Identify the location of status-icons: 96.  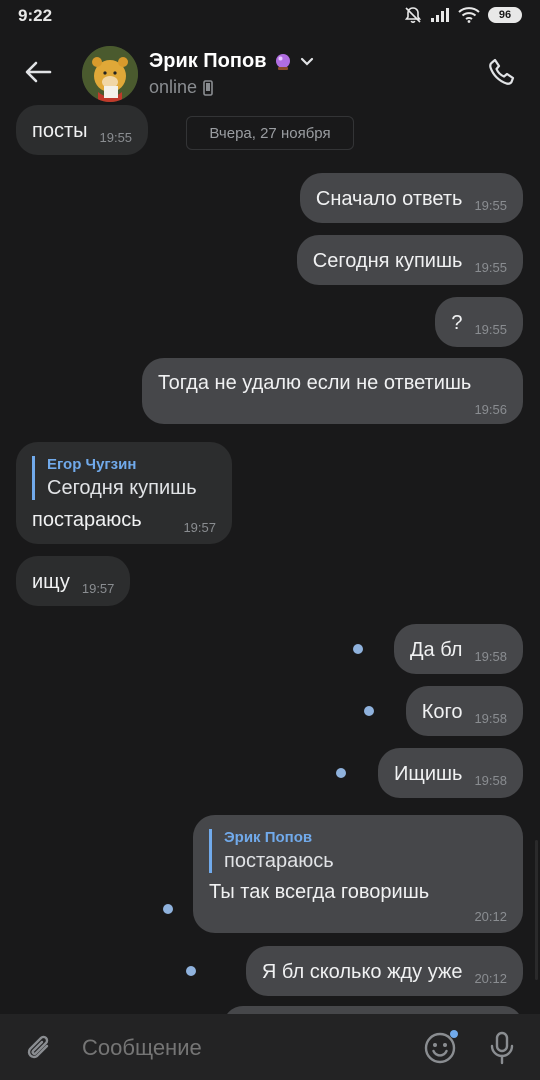
(463, 15).